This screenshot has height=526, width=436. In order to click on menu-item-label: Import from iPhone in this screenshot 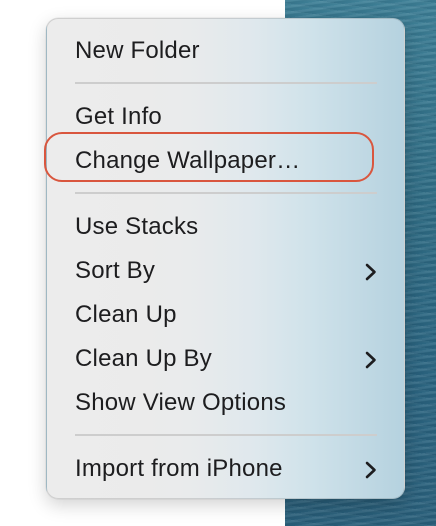, I will do `click(179, 468)`.